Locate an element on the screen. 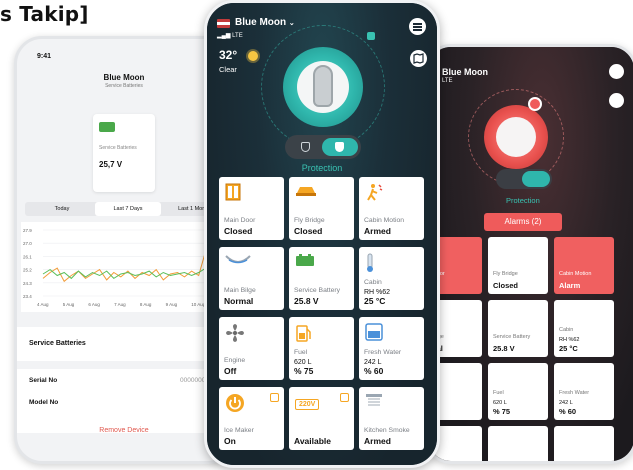 The width and height of the screenshot is (633, 470). device-tile: 220V Available is located at coordinates (321, 418).